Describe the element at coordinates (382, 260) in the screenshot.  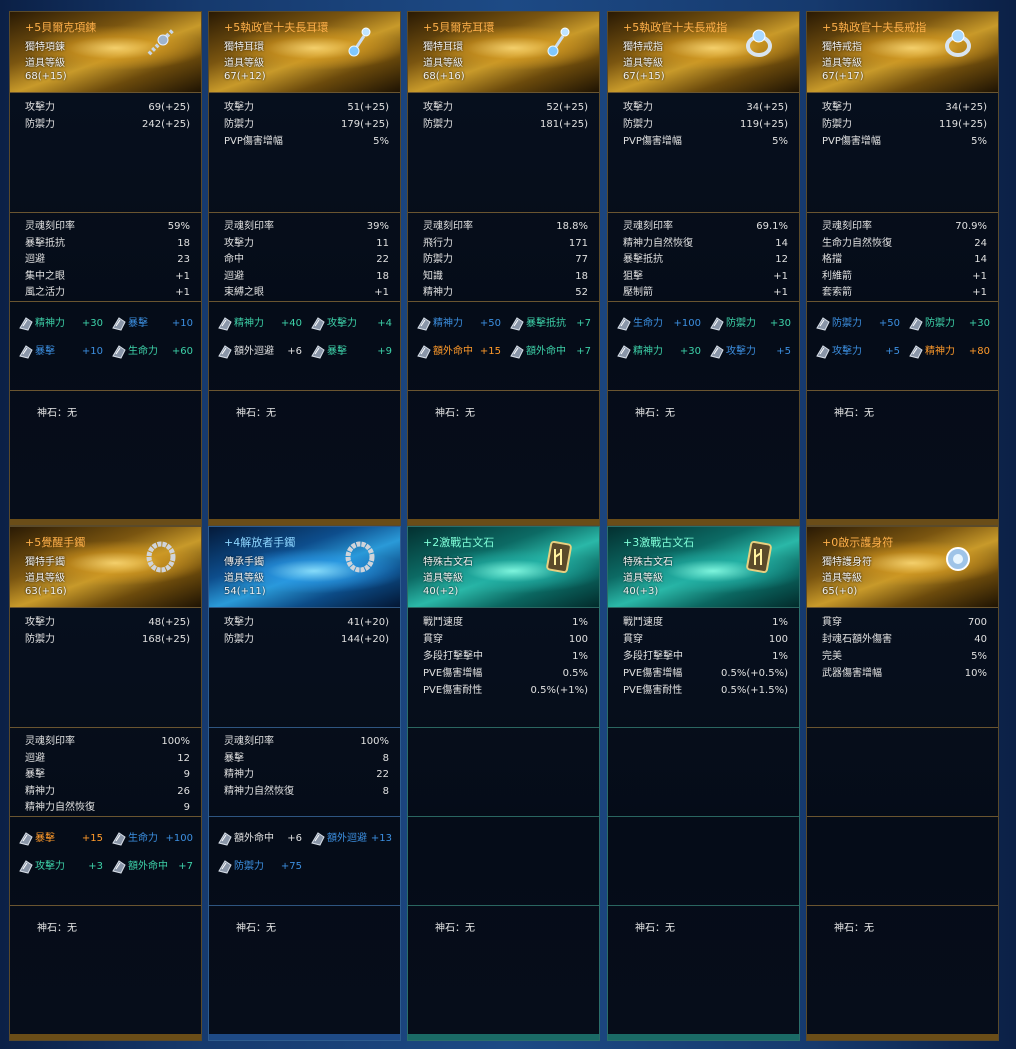
I see `stat-value: 22` at that location.